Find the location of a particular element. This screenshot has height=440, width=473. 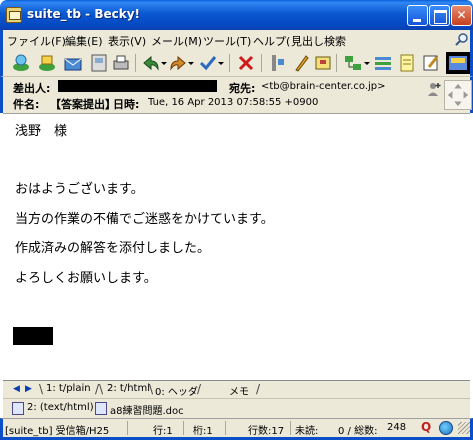

to-value: <tb@brain-center.co.jp> is located at coordinates (323, 86).